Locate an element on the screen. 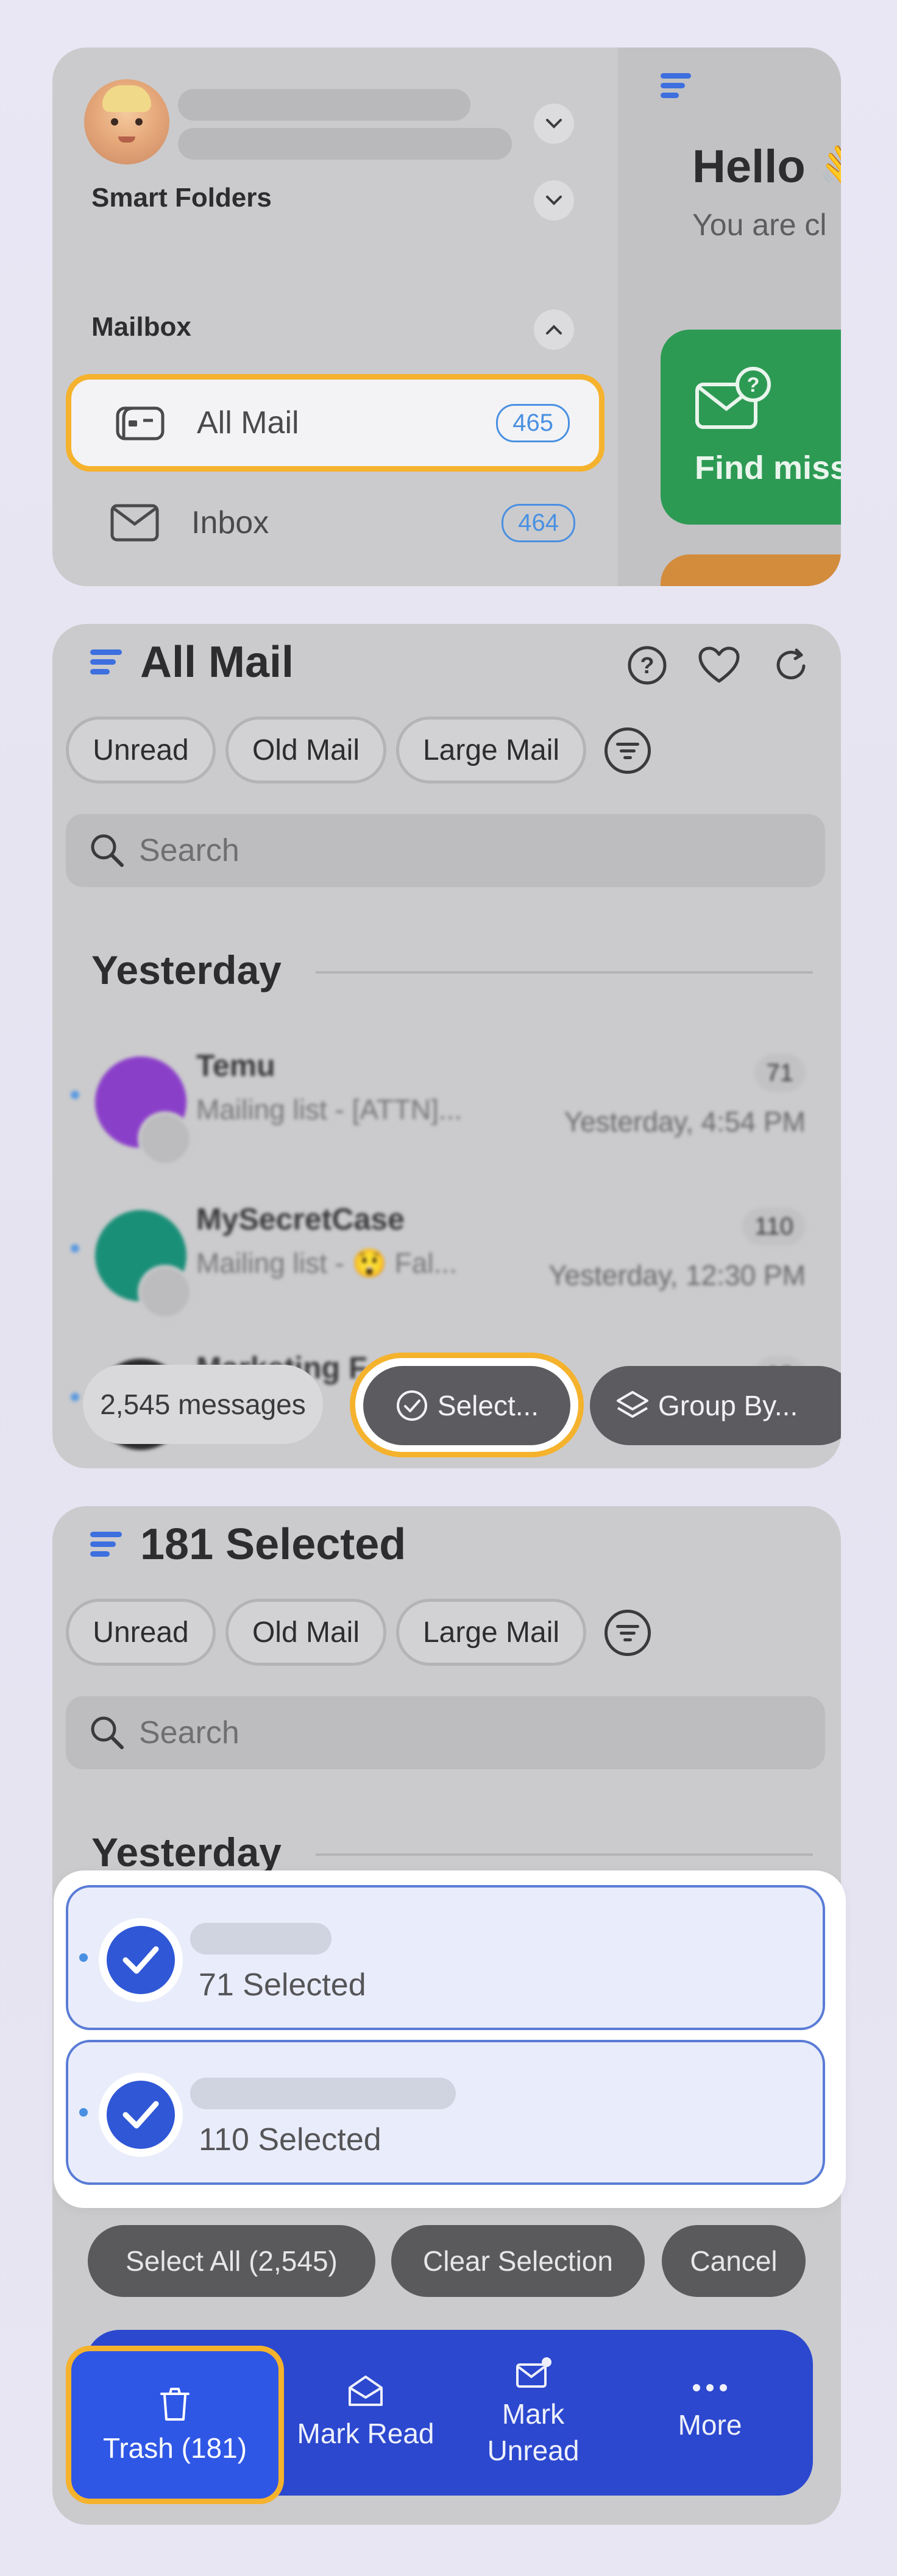 This screenshot has width=897, height=2576. account-email-placeholder is located at coordinates (345, 144).